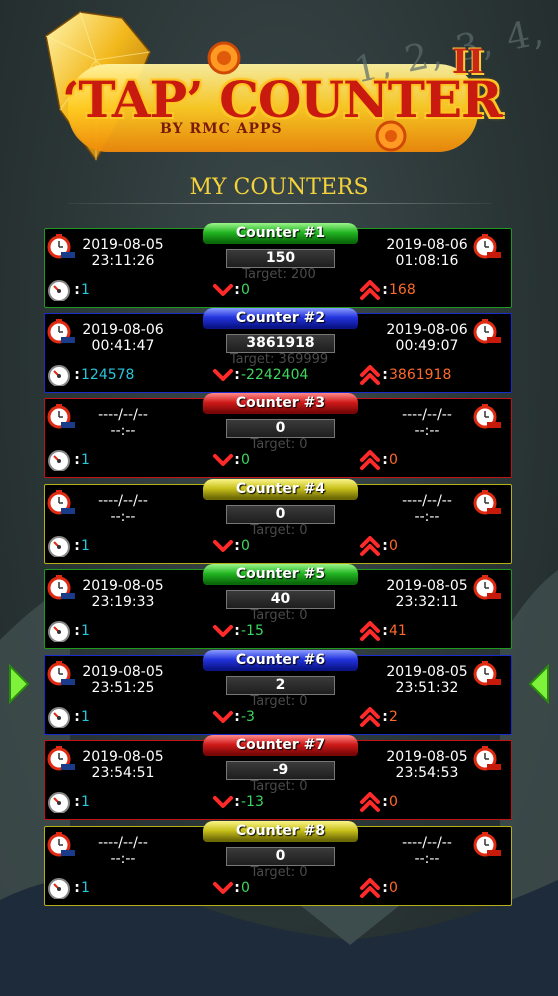 This screenshot has width=558, height=996. Describe the element at coordinates (280, 745) in the screenshot. I see `counter-name: Counter #7` at that location.